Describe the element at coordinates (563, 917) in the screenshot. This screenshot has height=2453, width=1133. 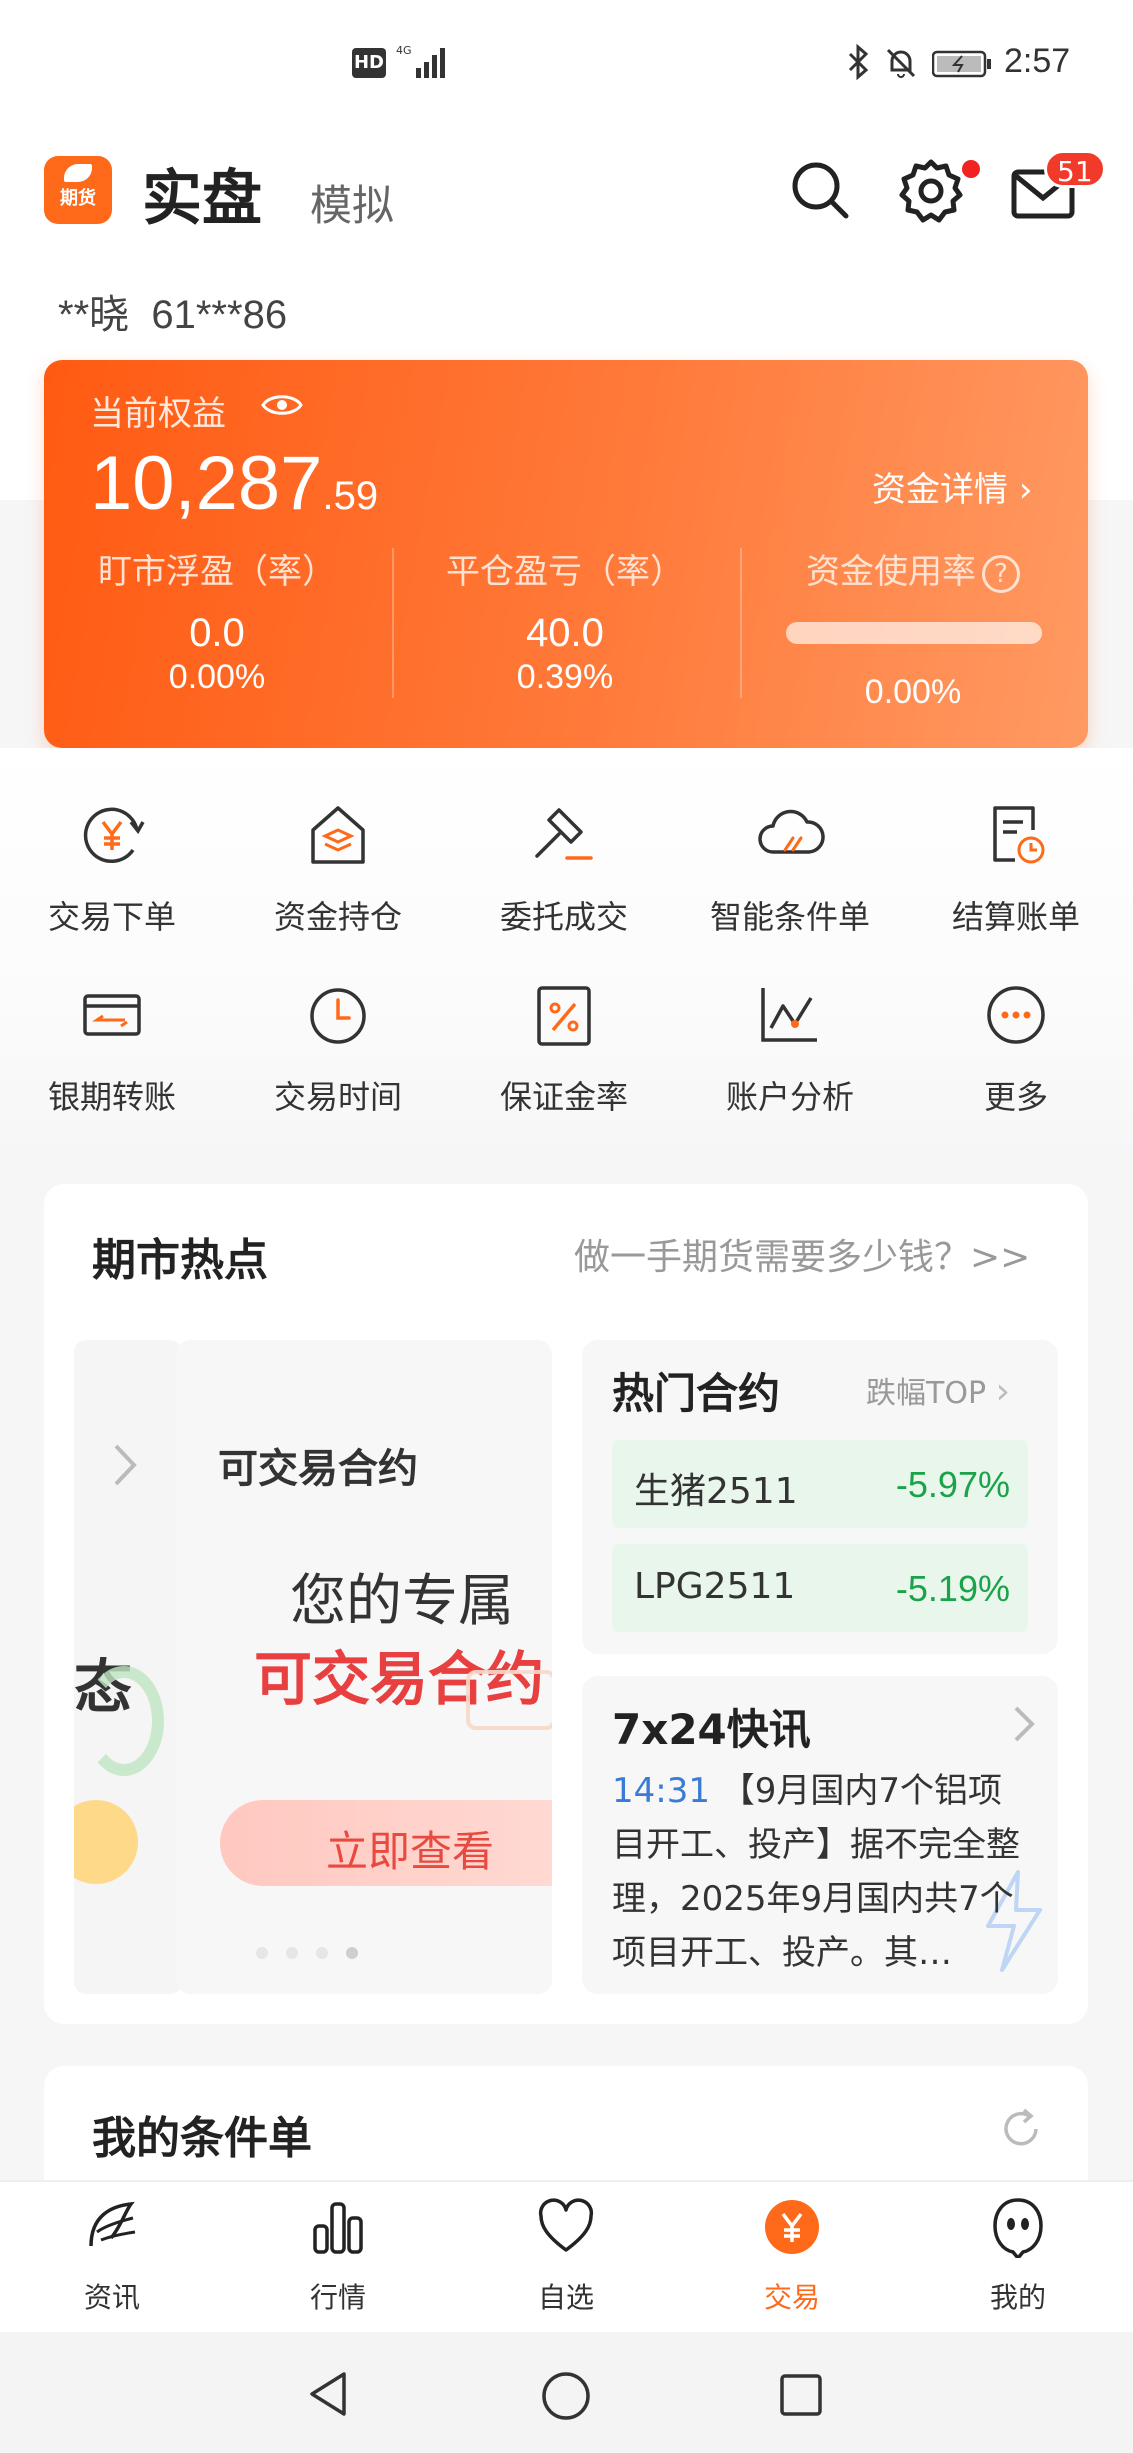
I see `fn-label: 委托成交` at that location.